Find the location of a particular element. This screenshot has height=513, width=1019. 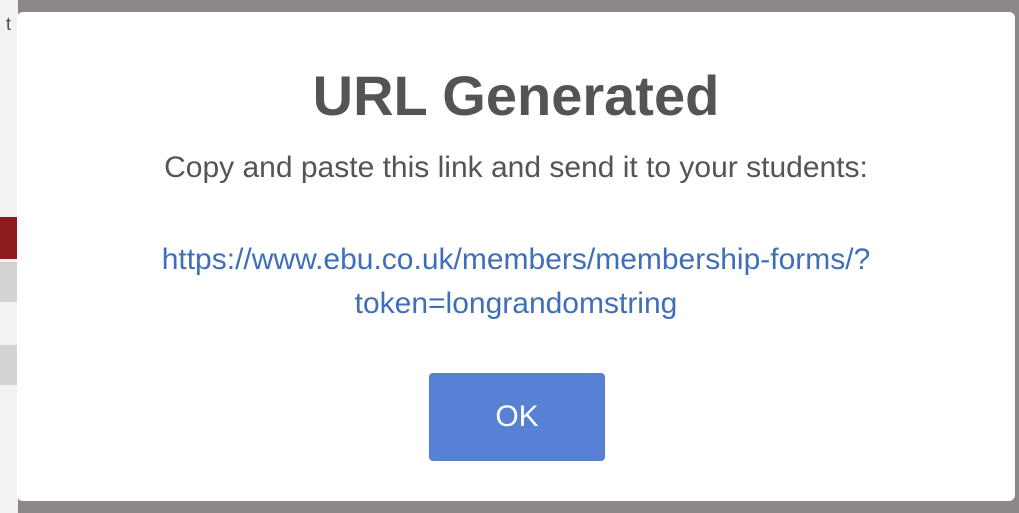

ok-button: OK is located at coordinates (517, 417).